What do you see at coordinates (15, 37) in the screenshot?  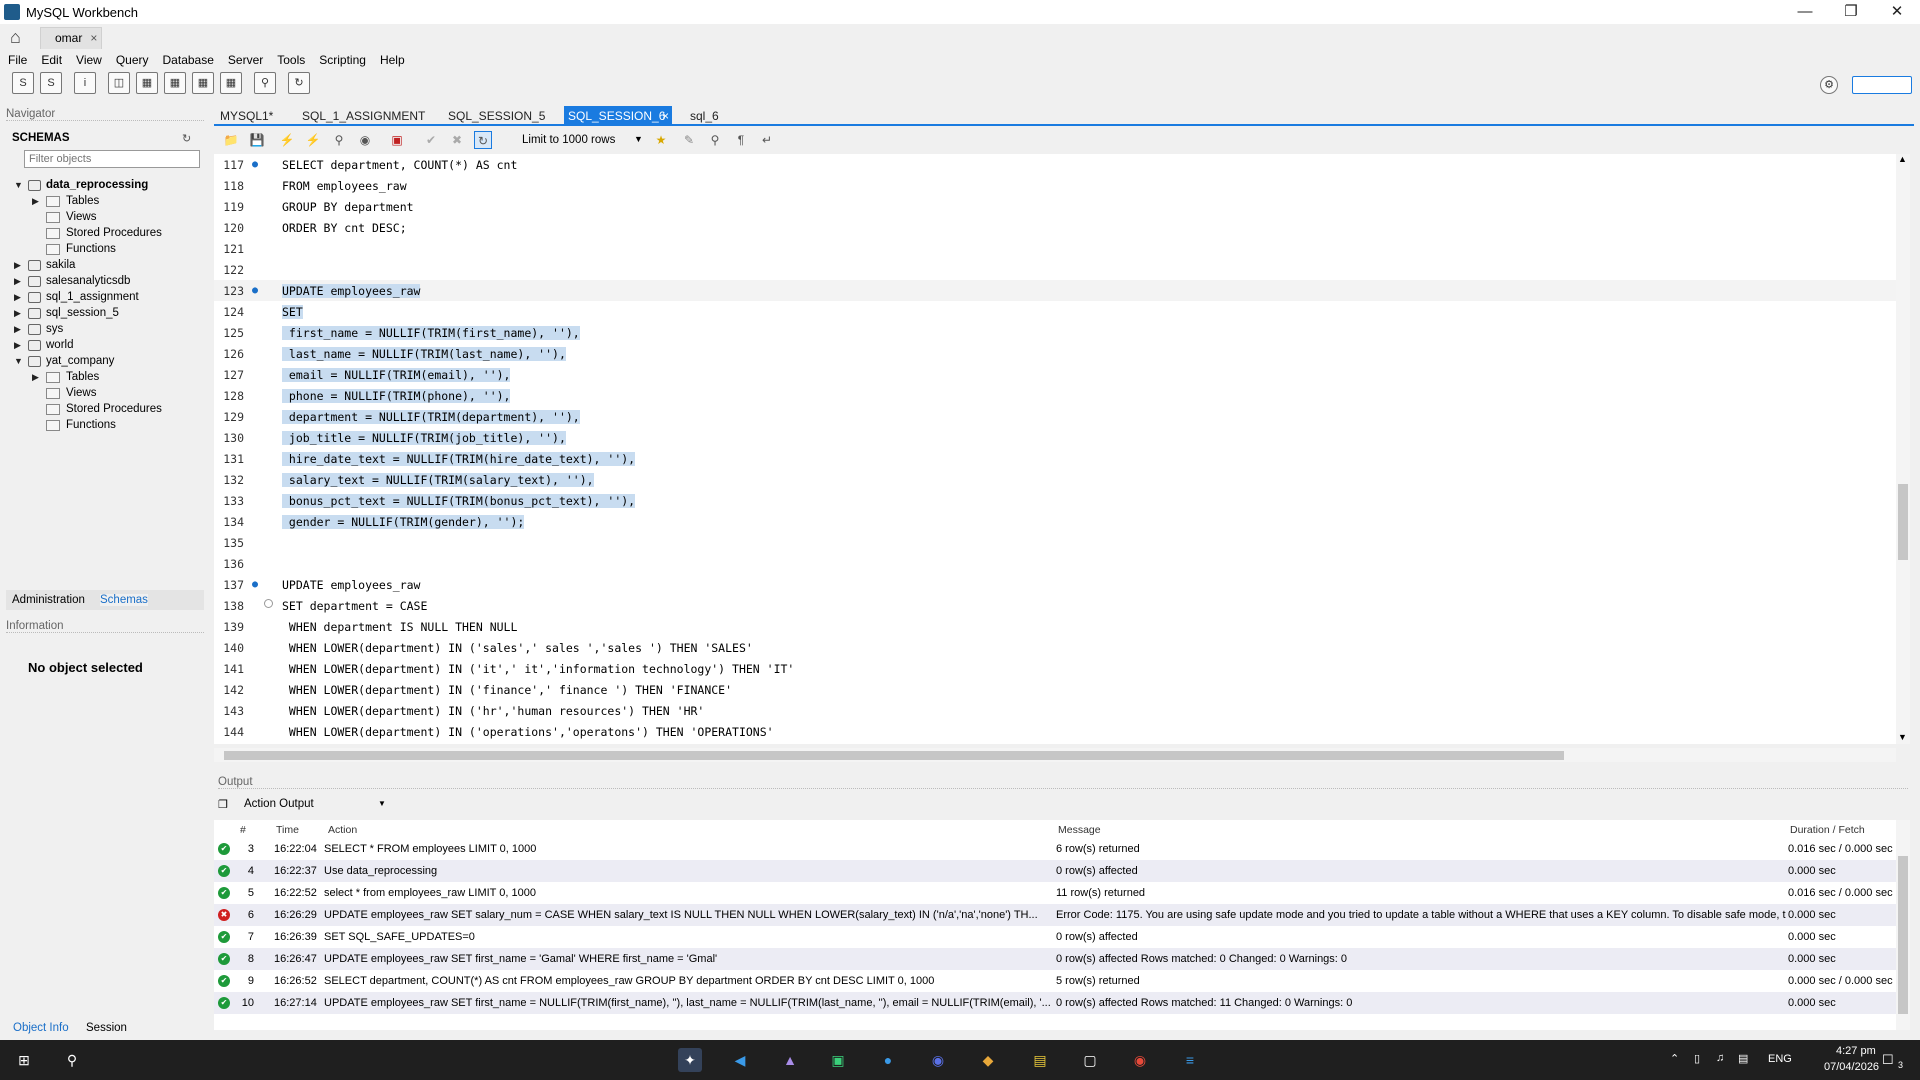 I see `home-icon: ⌂` at bounding box center [15, 37].